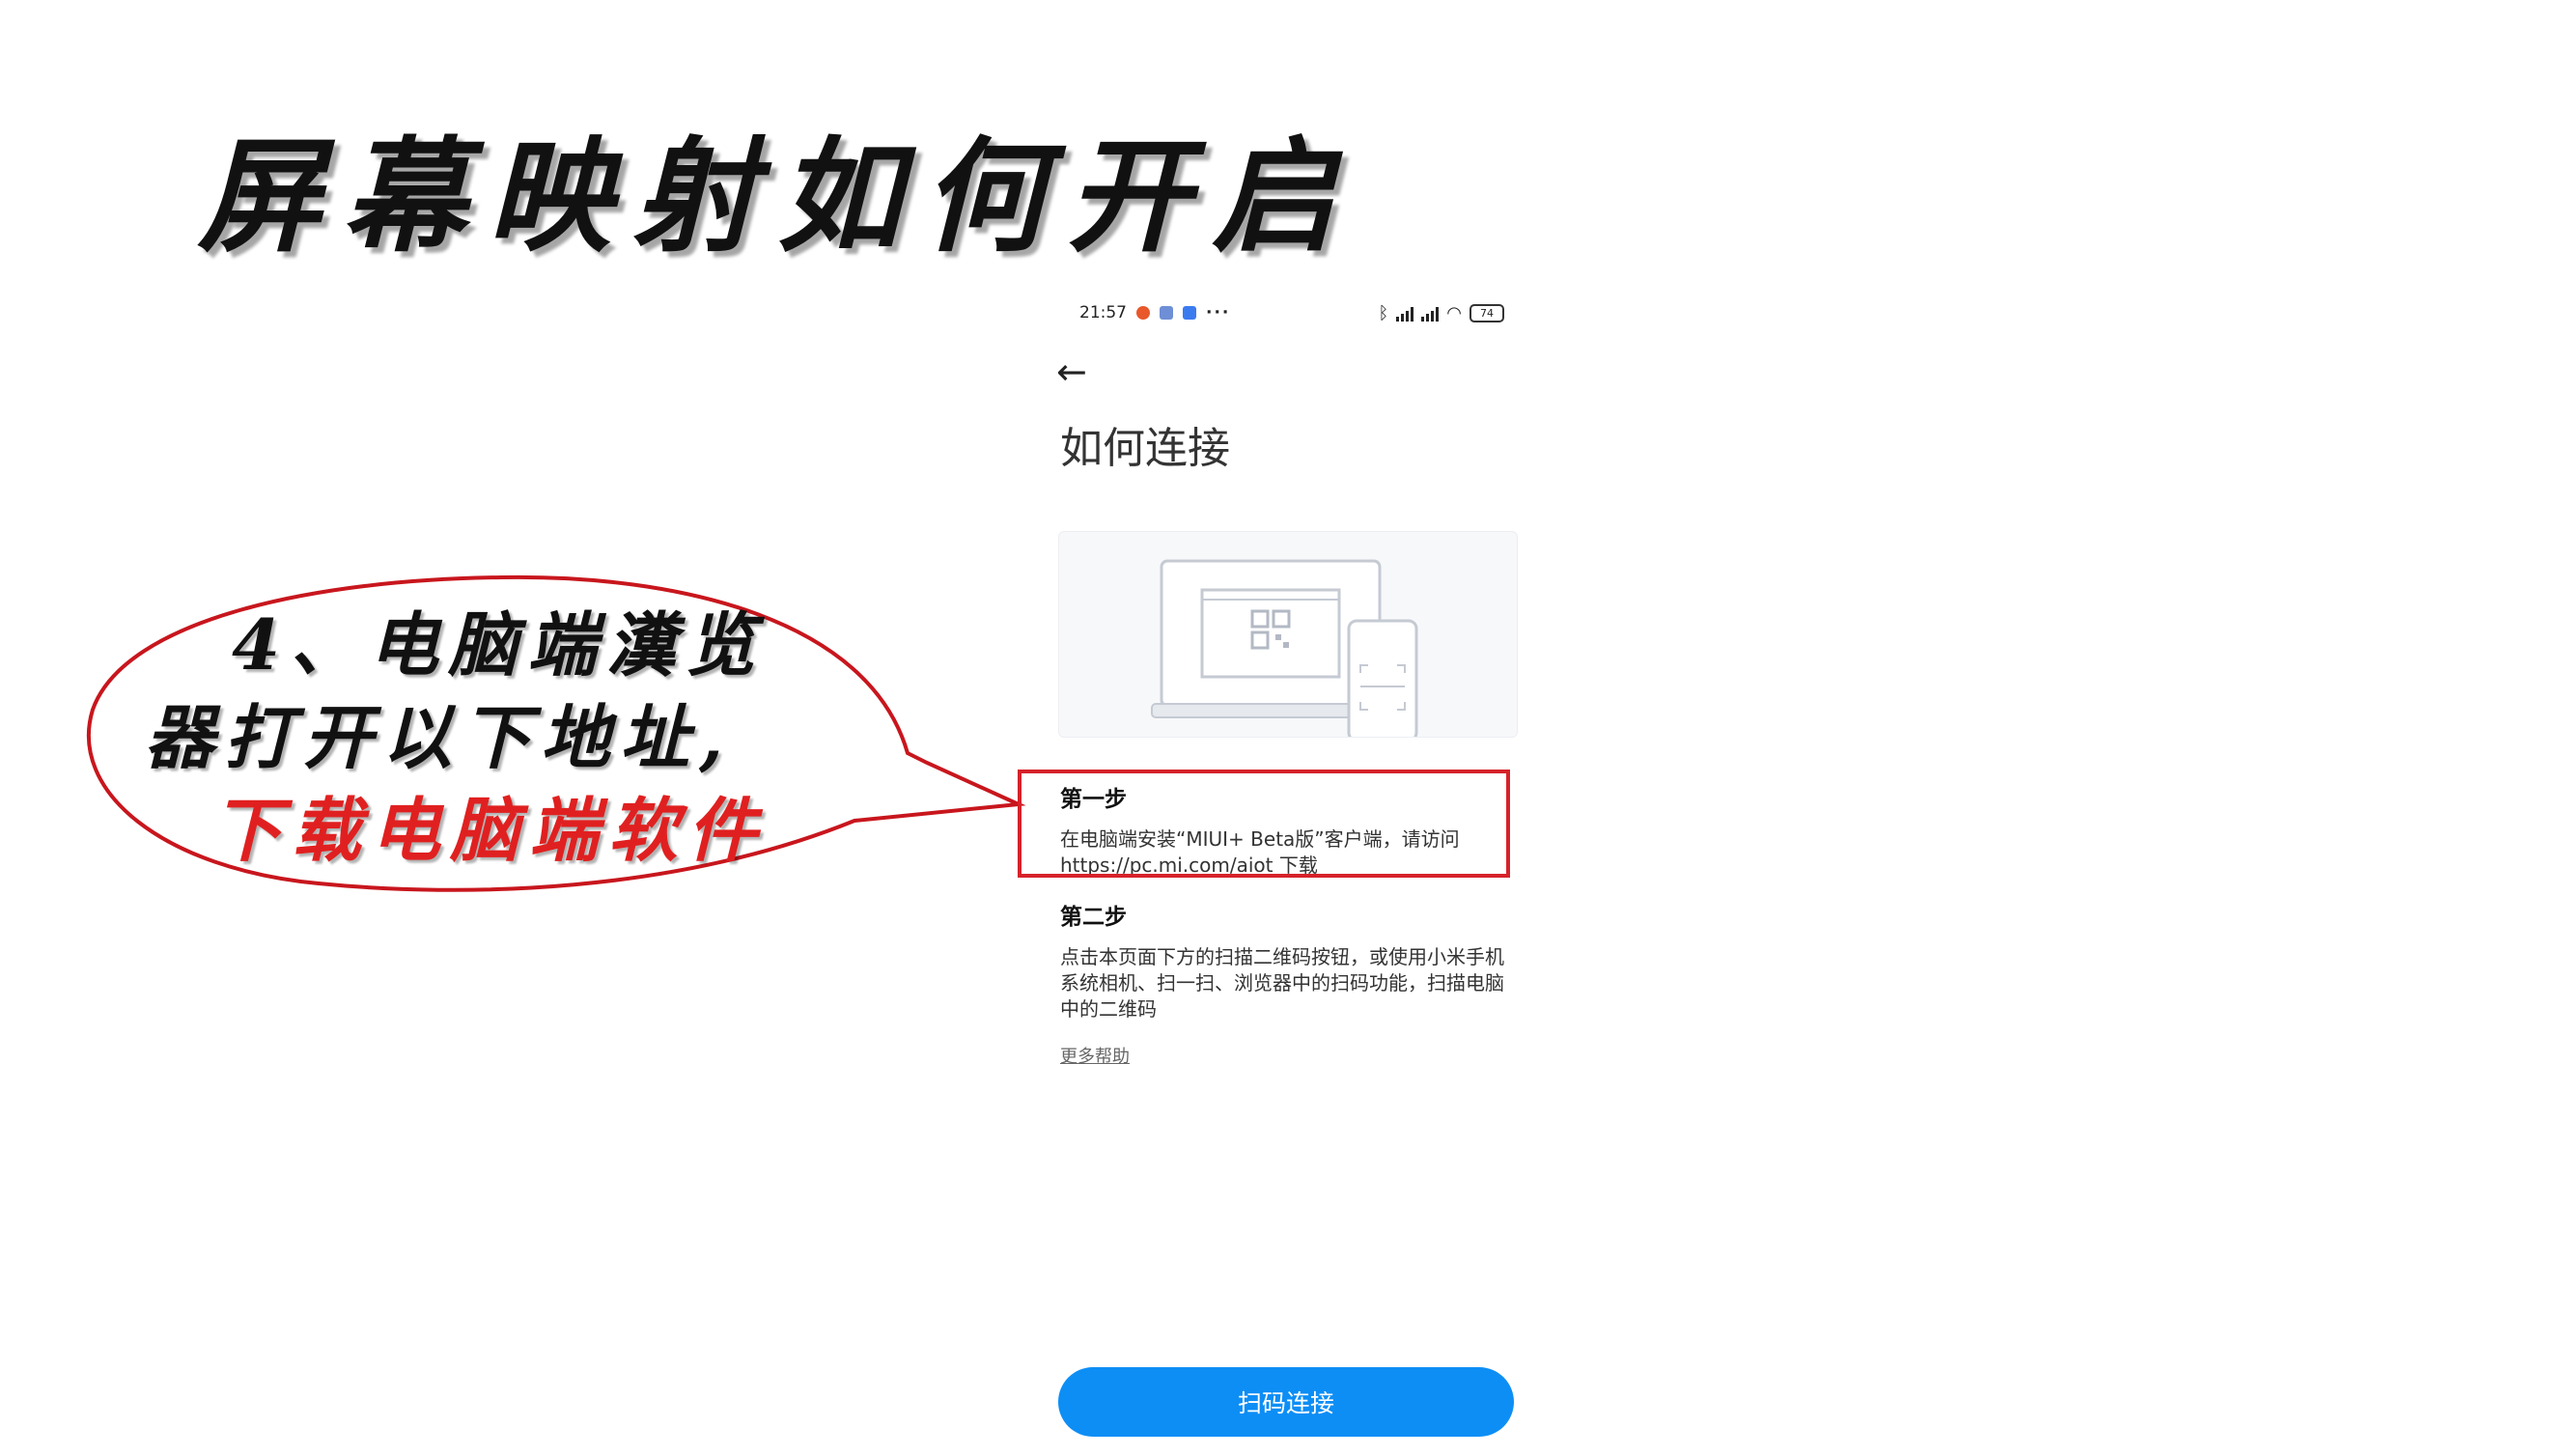  Describe the element at coordinates (1189, 313) in the screenshot. I see `blue-app-icon` at that location.